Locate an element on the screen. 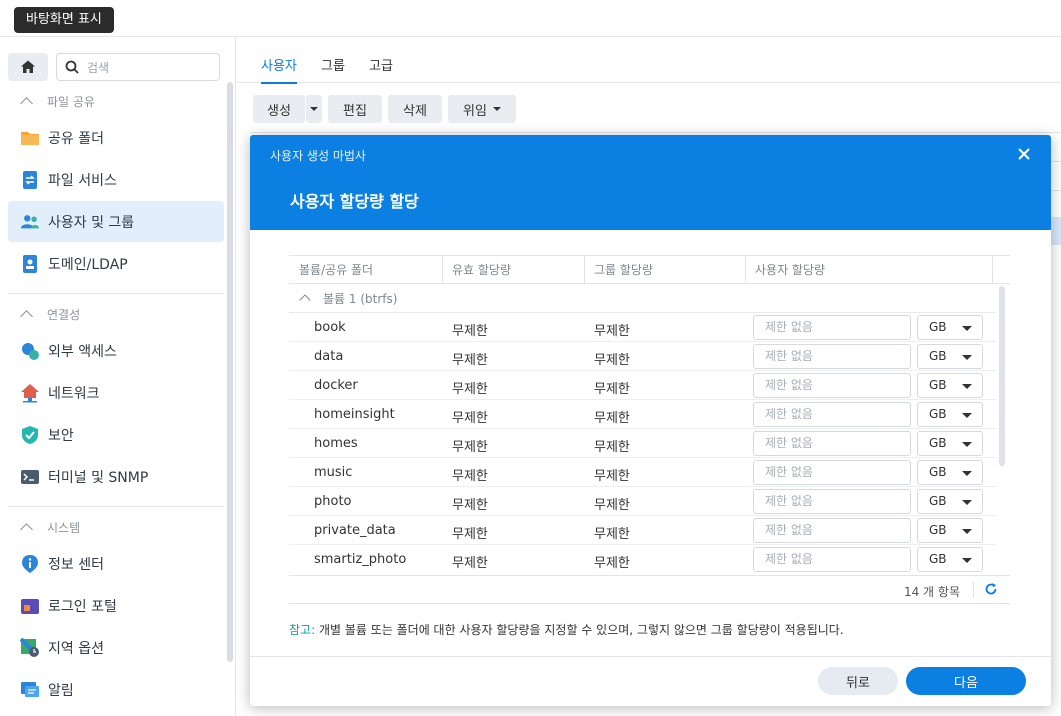 The width and height of the screenshot is (1061, 716). sidebar-item-network: 네트워크 is located at coordinates (116, 392).